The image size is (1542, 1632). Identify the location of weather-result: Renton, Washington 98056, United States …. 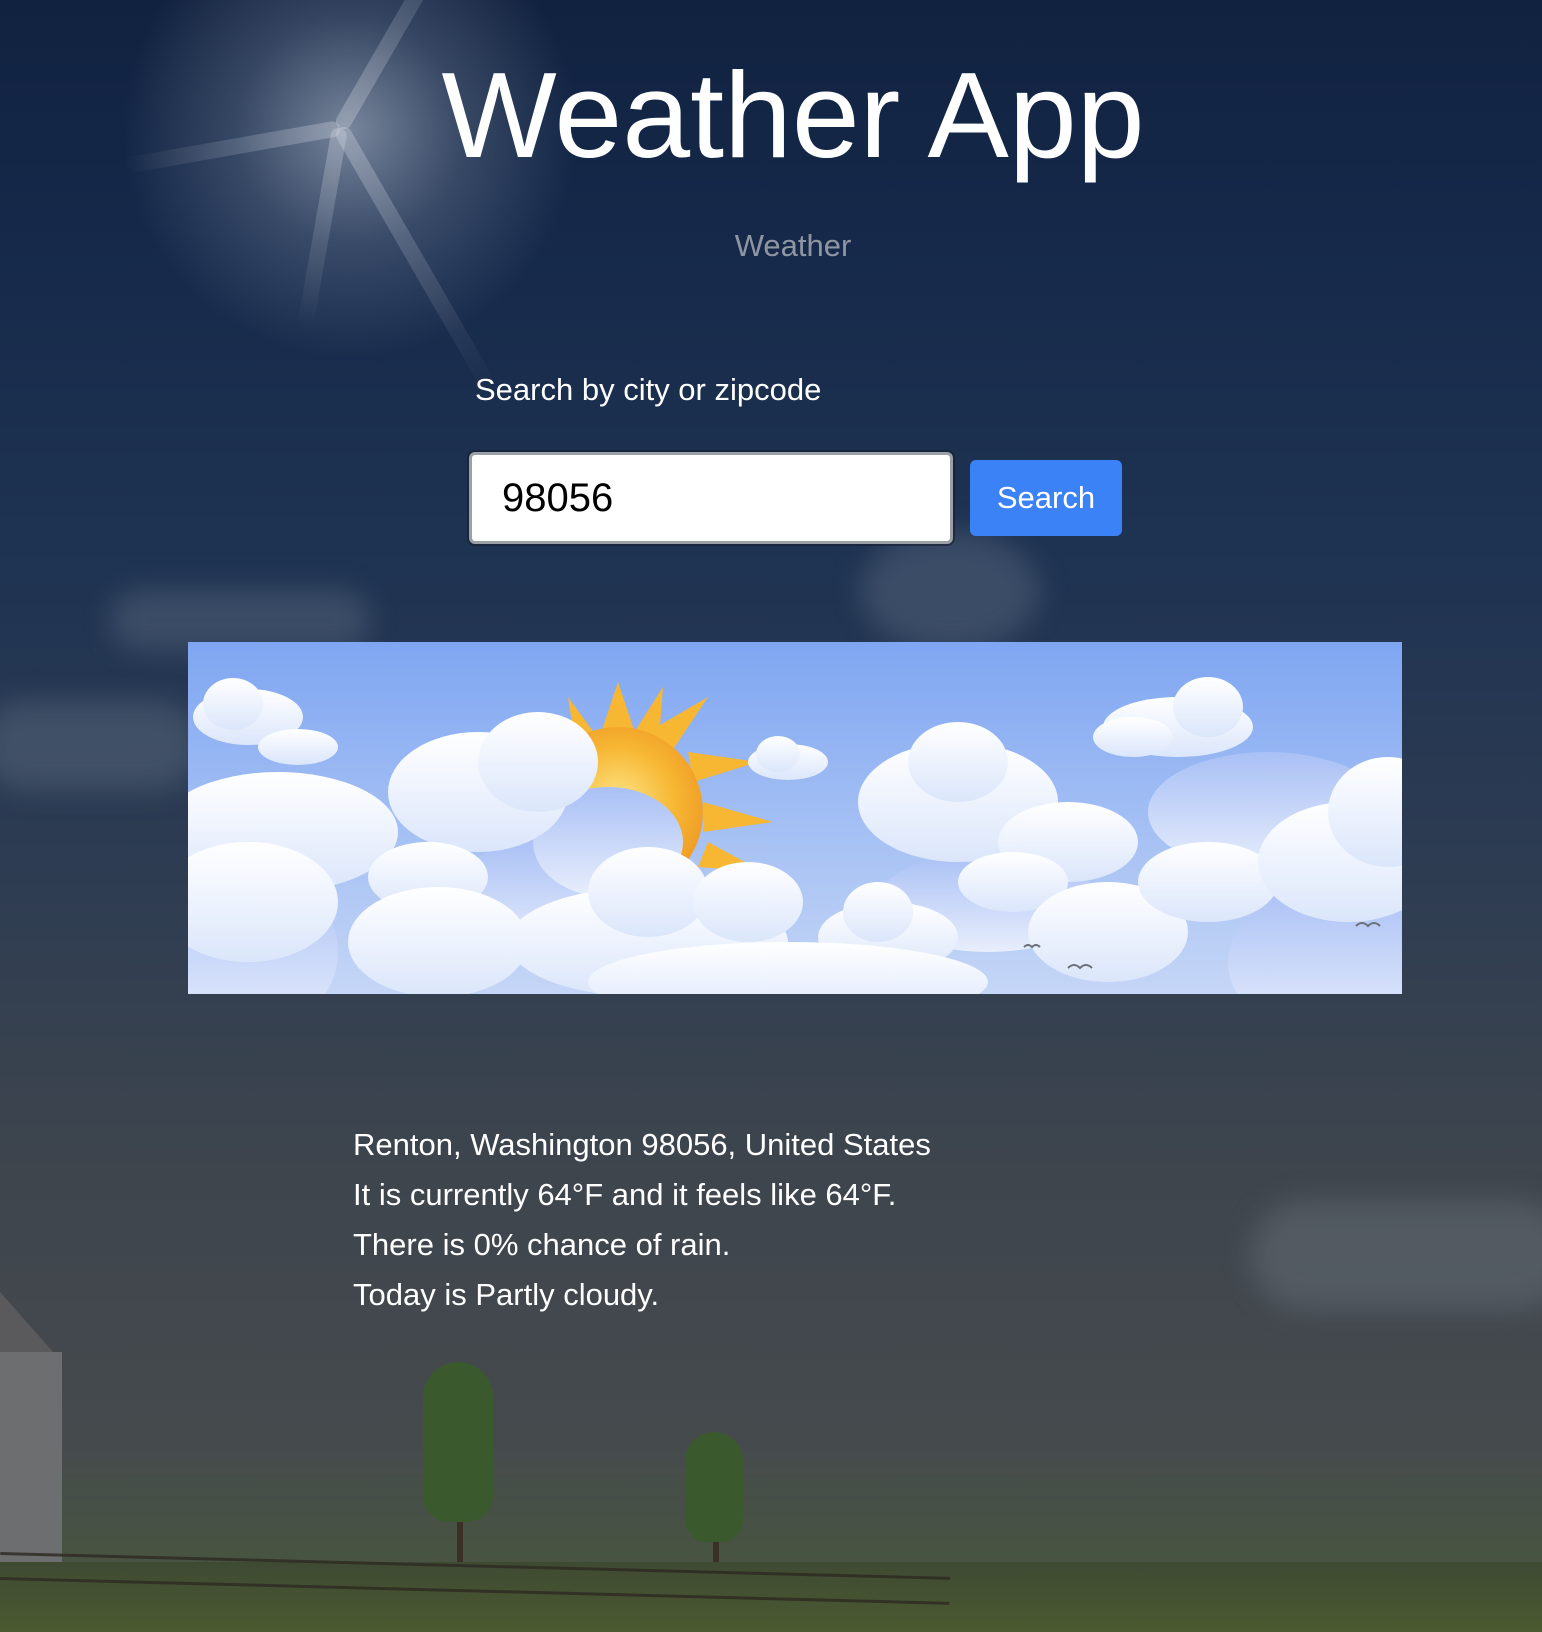
(642, 1224).